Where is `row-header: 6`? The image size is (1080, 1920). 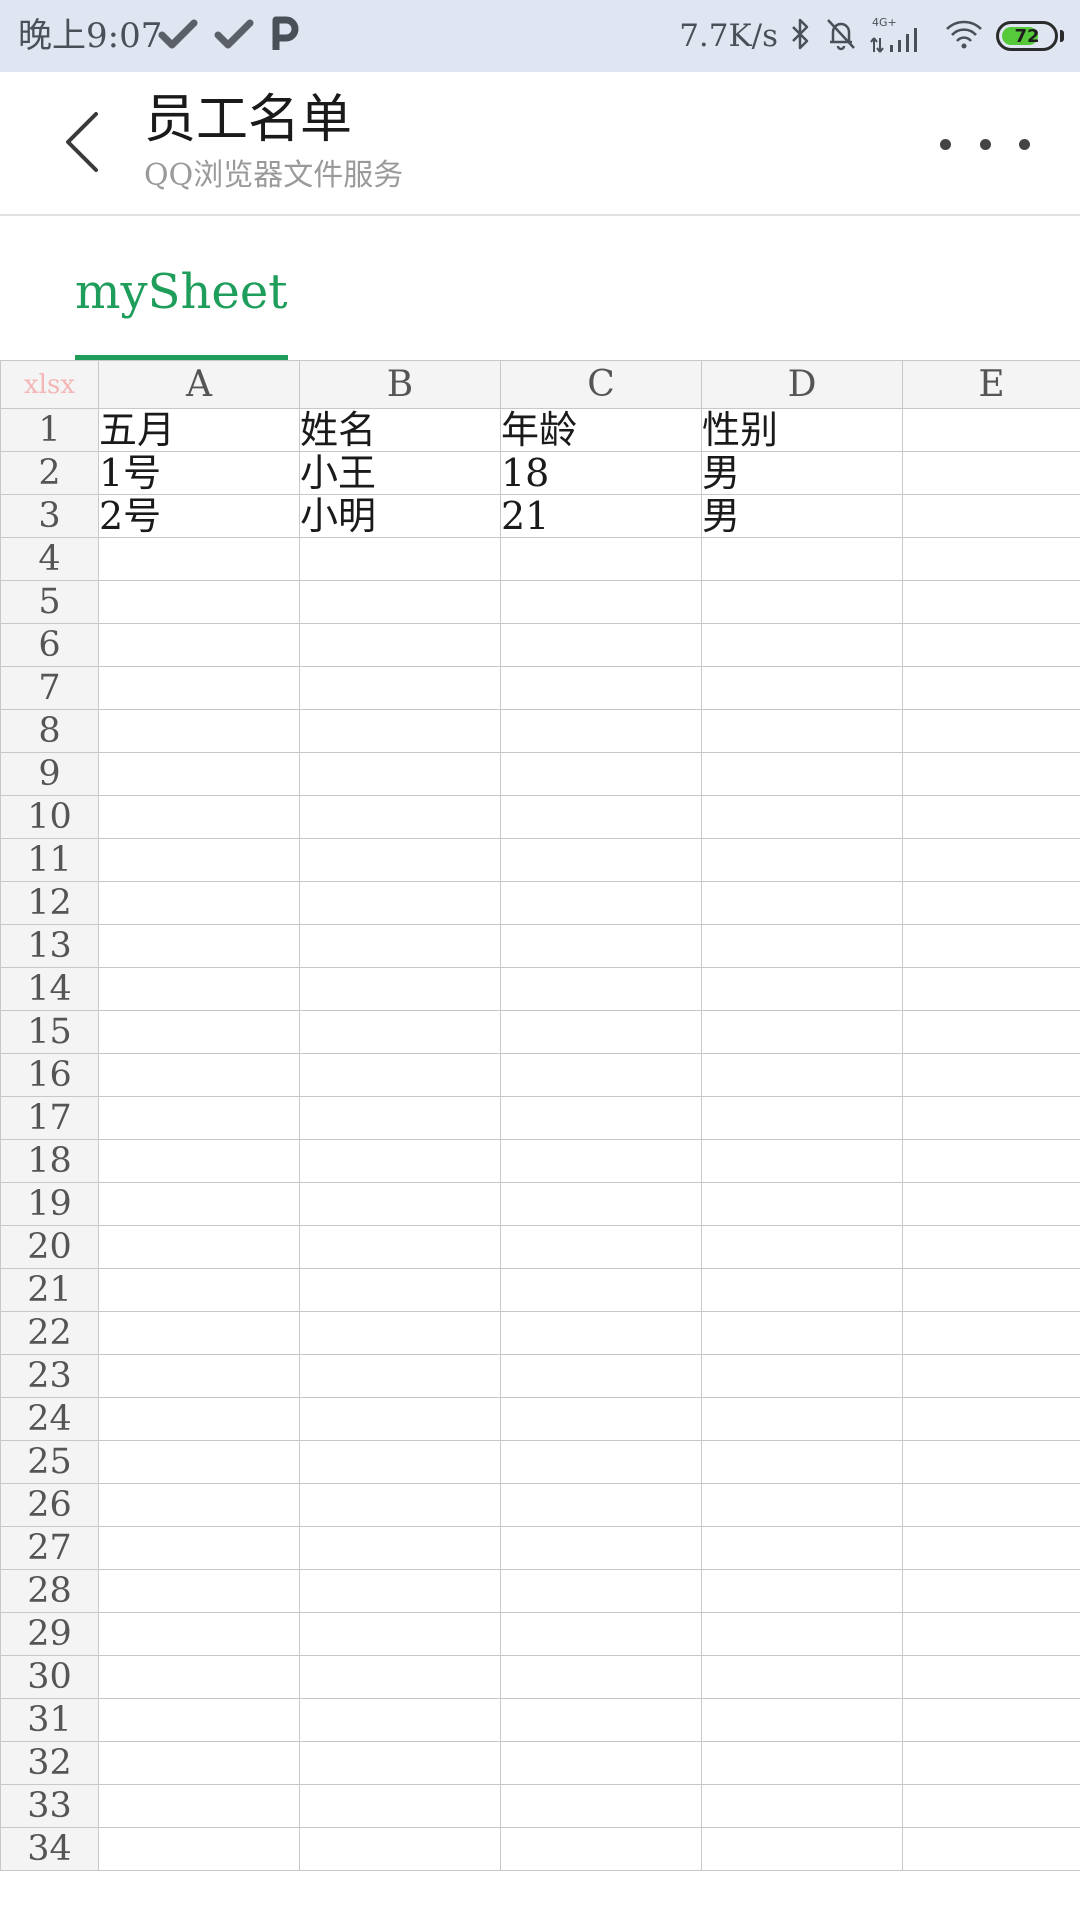
row-header: 6 is located at coordinates (49, 645).